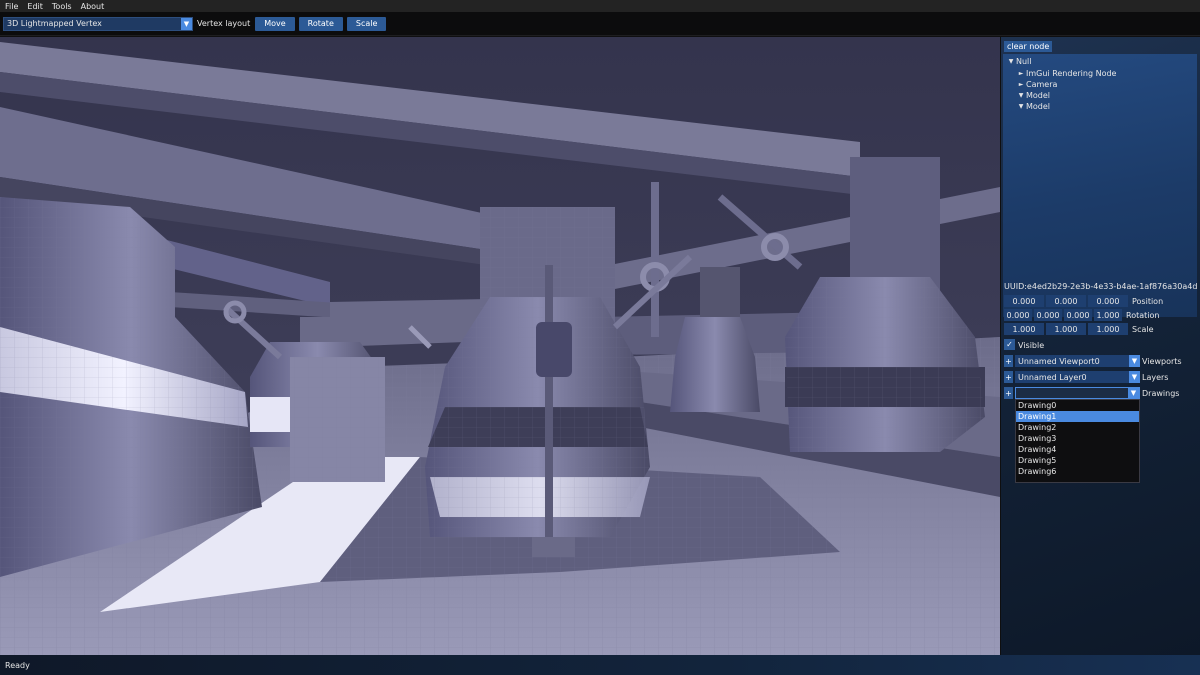  Describe the element at coordinates (1009, 344) in the screenshot. I see `visible-checkbox: ✓` at that location.